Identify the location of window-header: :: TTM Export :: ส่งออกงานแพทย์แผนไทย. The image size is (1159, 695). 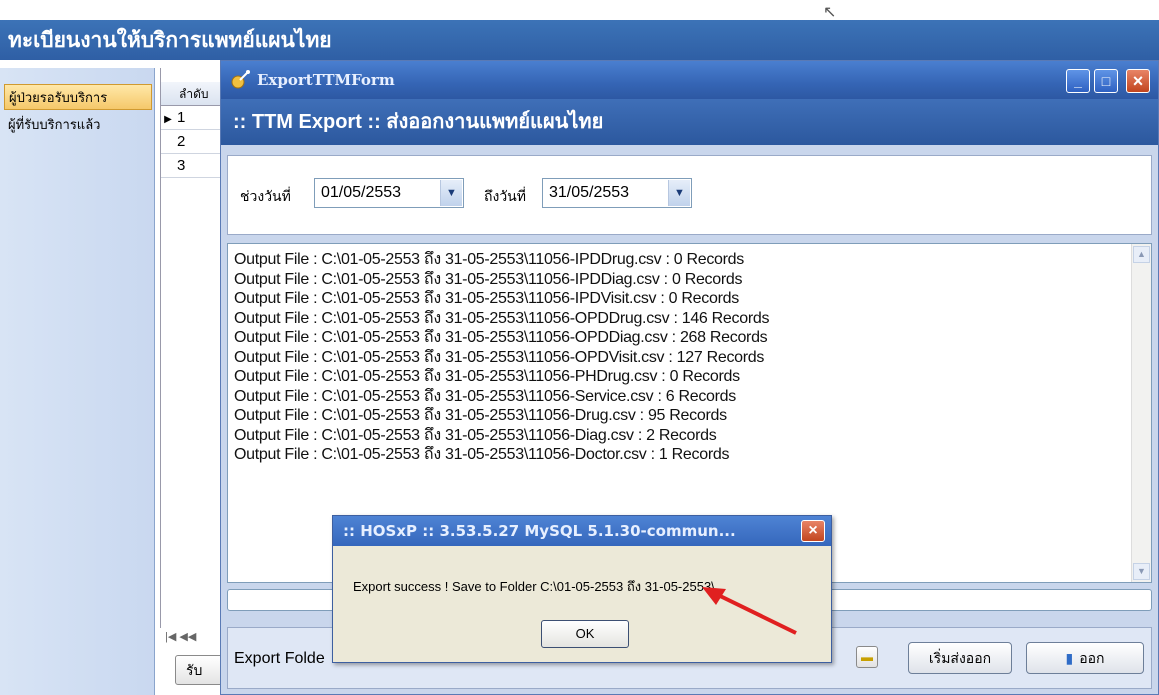
(689, 122).